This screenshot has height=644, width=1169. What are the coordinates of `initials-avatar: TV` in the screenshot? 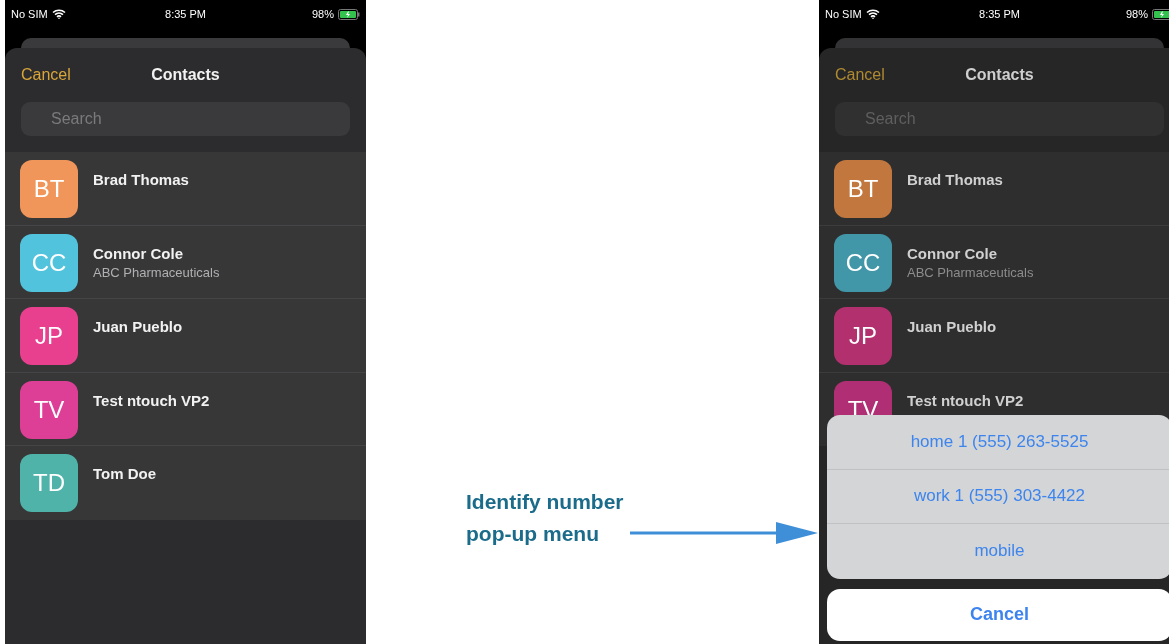 It's located at (49, 409).